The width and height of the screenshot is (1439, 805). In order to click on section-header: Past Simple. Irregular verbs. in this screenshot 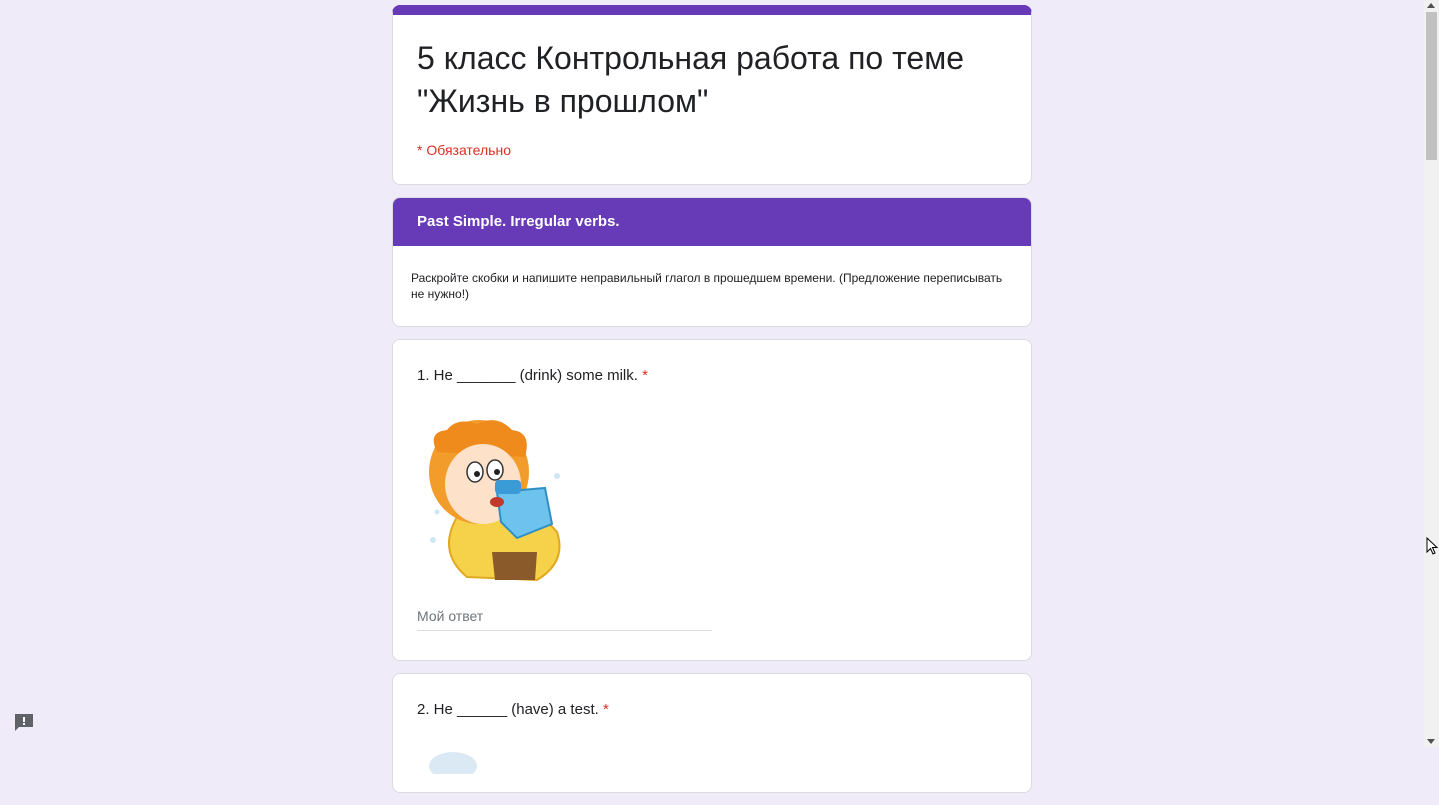, I will do `click(712, 222)`.